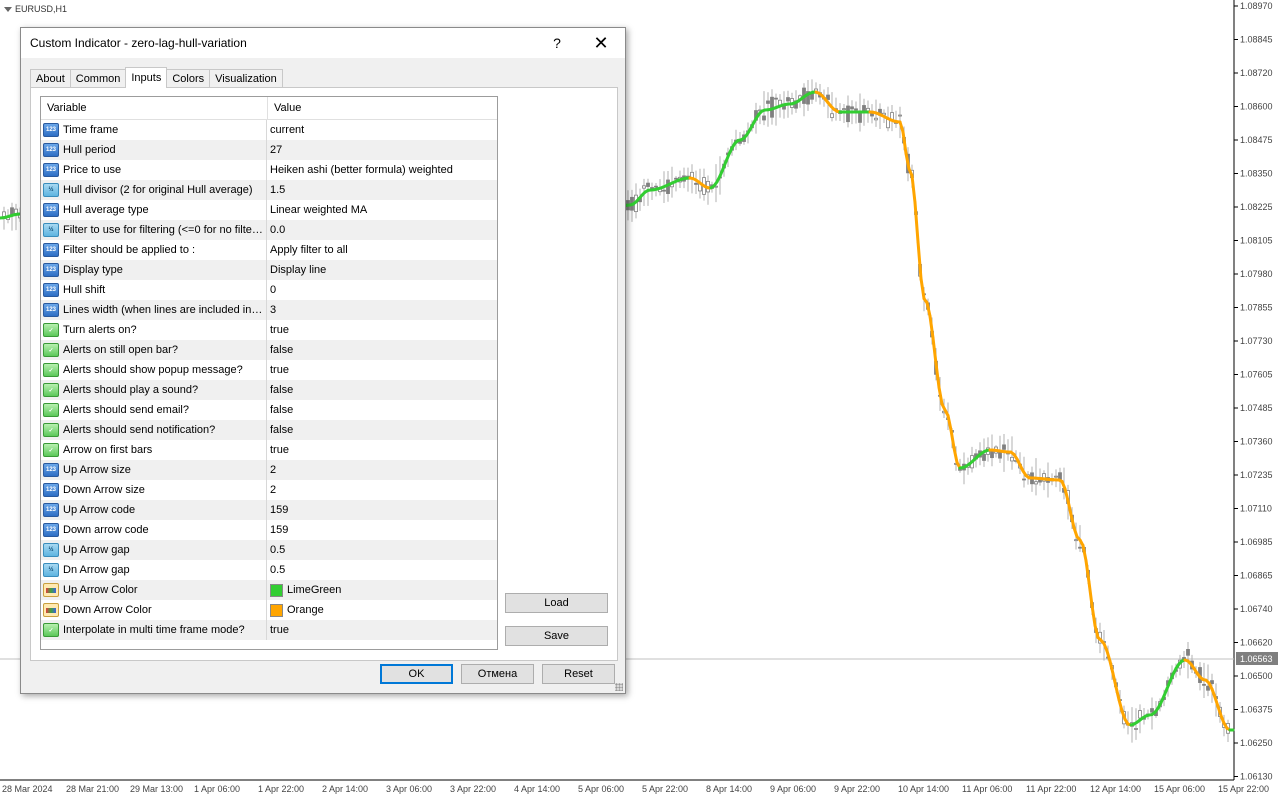 The image size is (1280, 800). Describe the element at coordinates (416, 674) in the screenshot. I see `ok-button: OK` at that location.